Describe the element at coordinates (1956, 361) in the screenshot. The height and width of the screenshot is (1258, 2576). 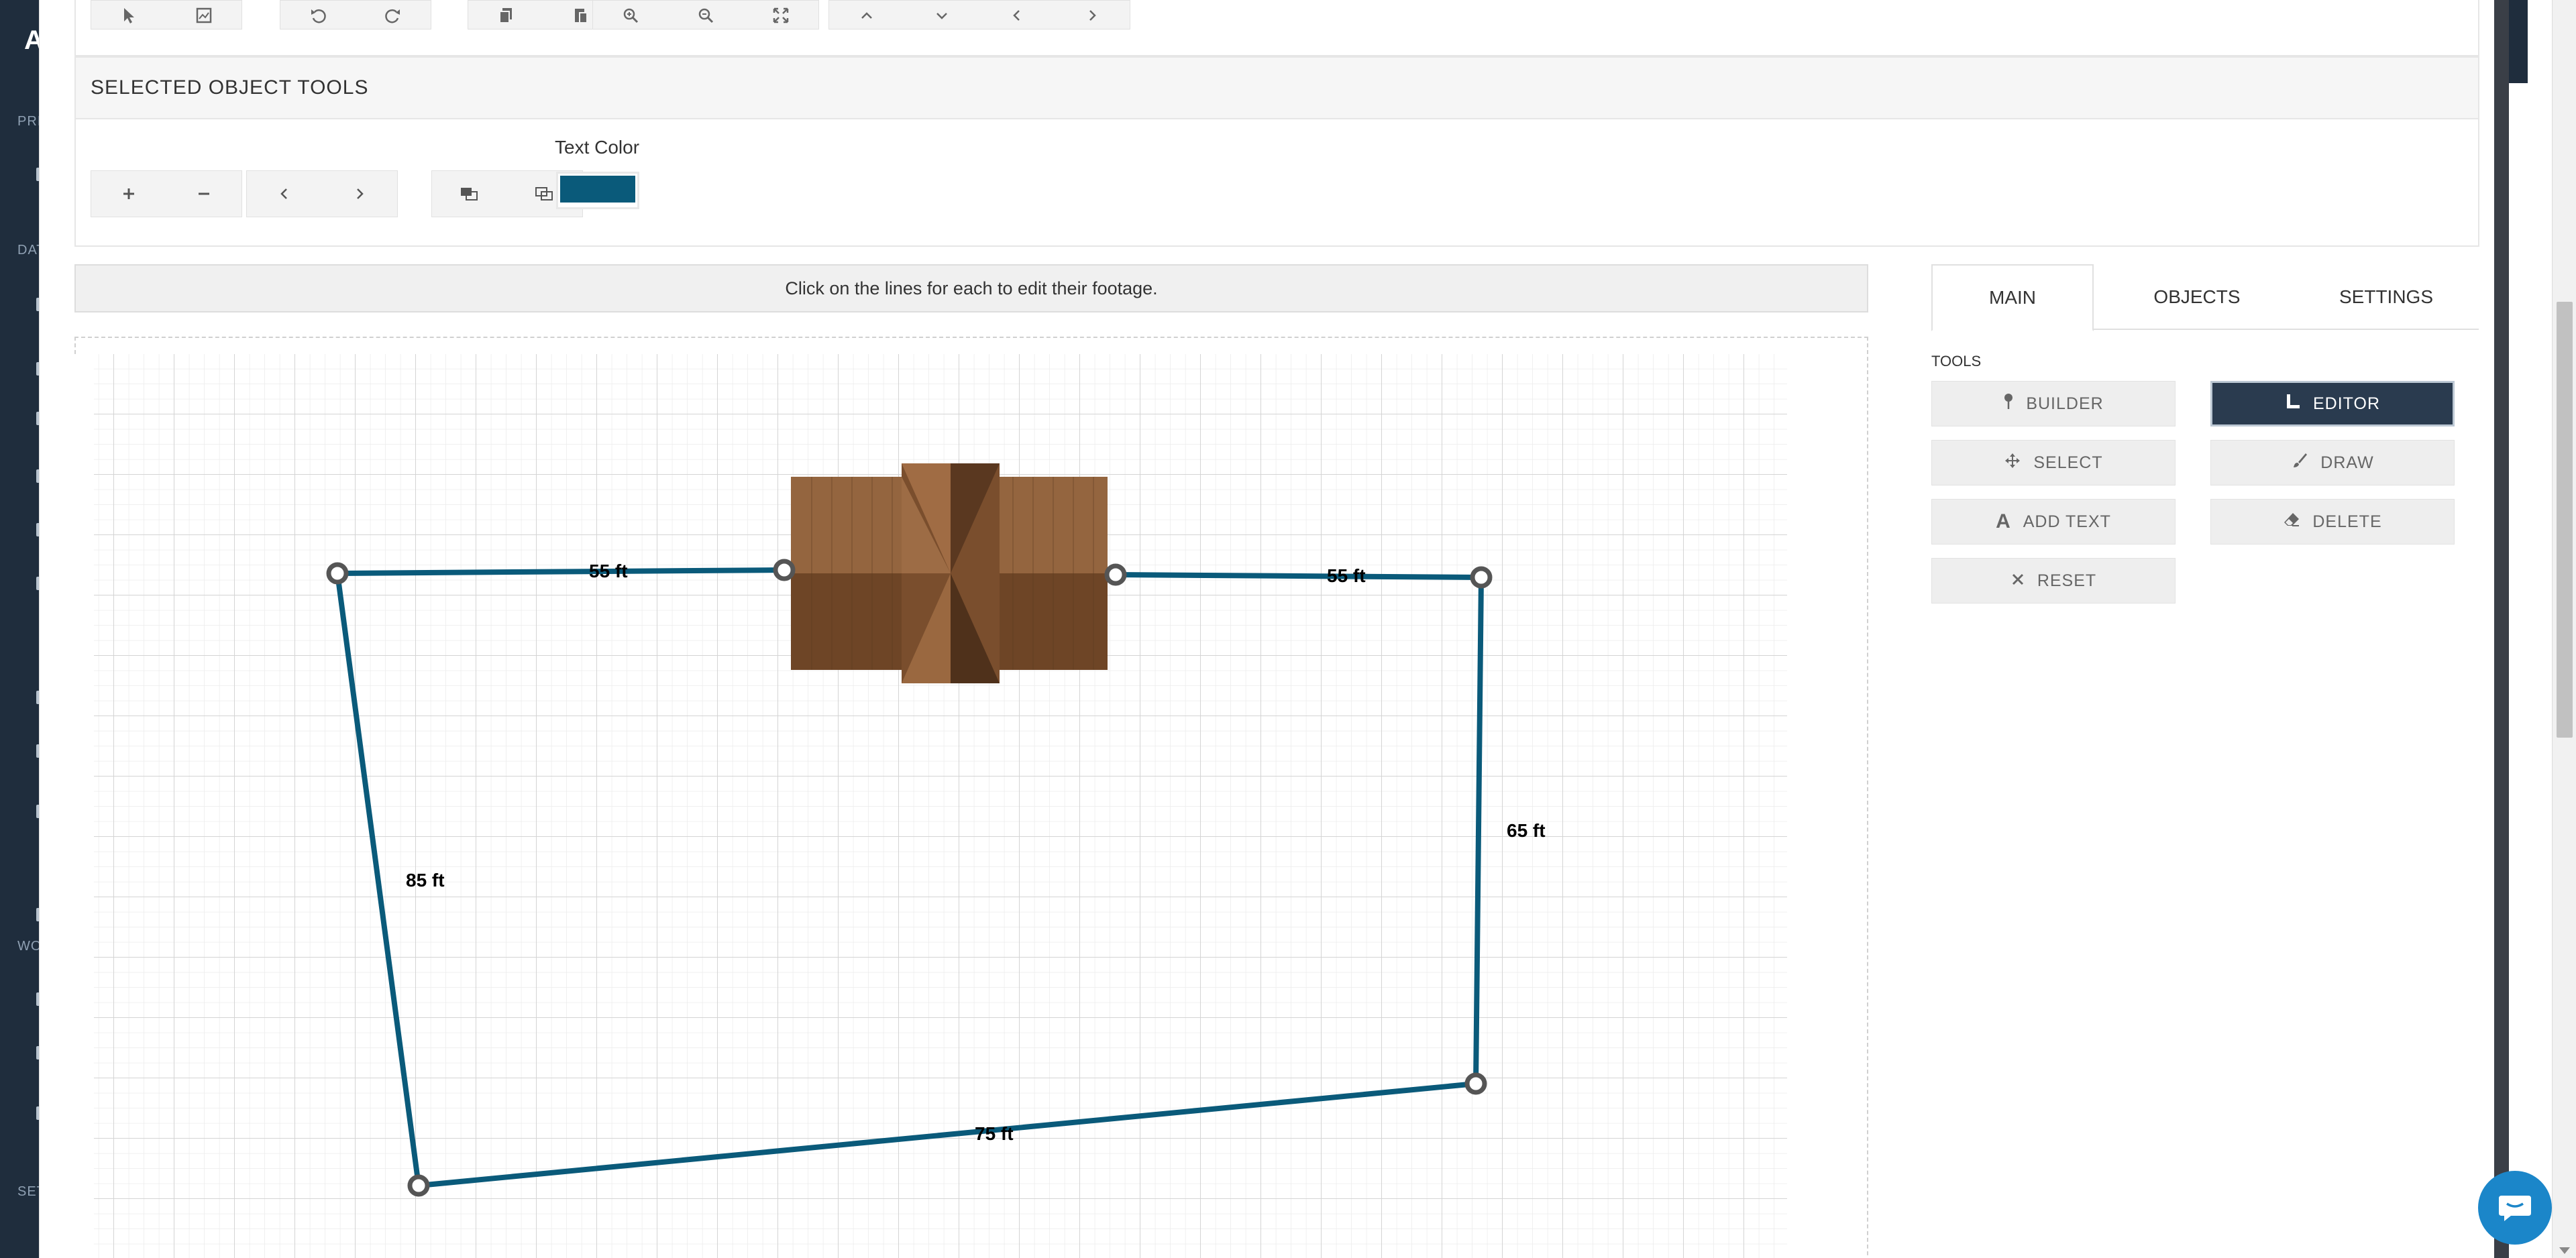
I see `tools-section-label: TOOLS` at that location.